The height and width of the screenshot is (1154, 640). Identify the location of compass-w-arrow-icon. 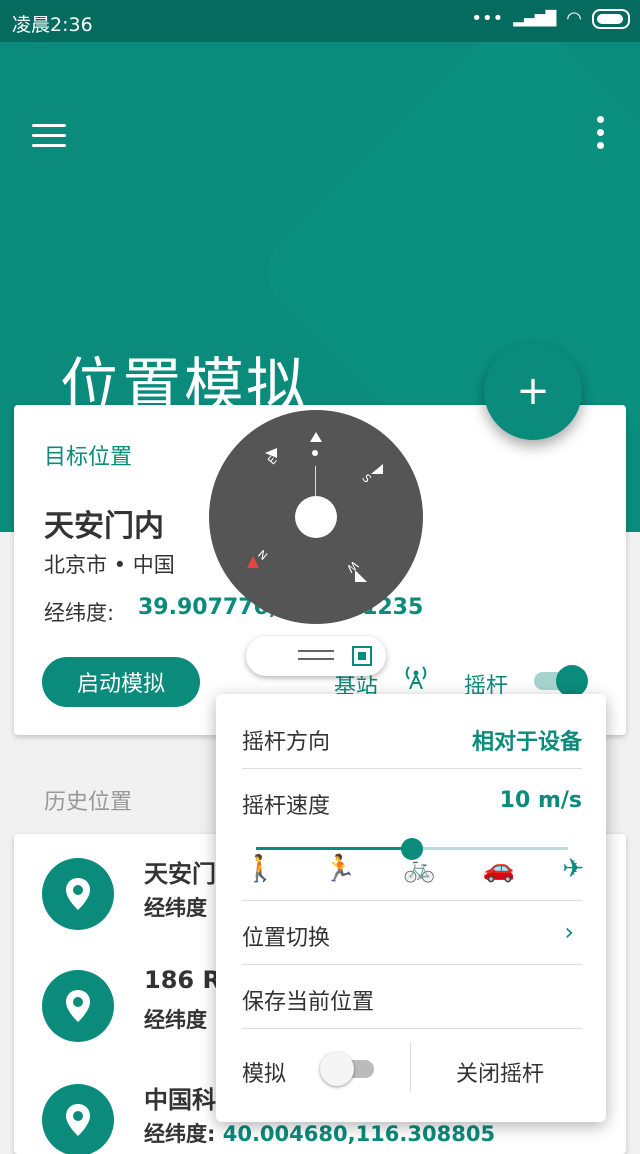
(361, 576).